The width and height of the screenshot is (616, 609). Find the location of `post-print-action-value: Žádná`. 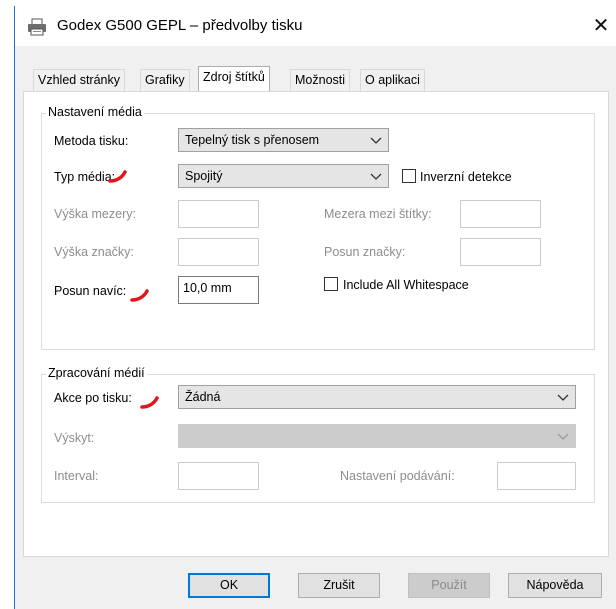

post-print-action-value: Žádná is located at coordinates (203, 397).